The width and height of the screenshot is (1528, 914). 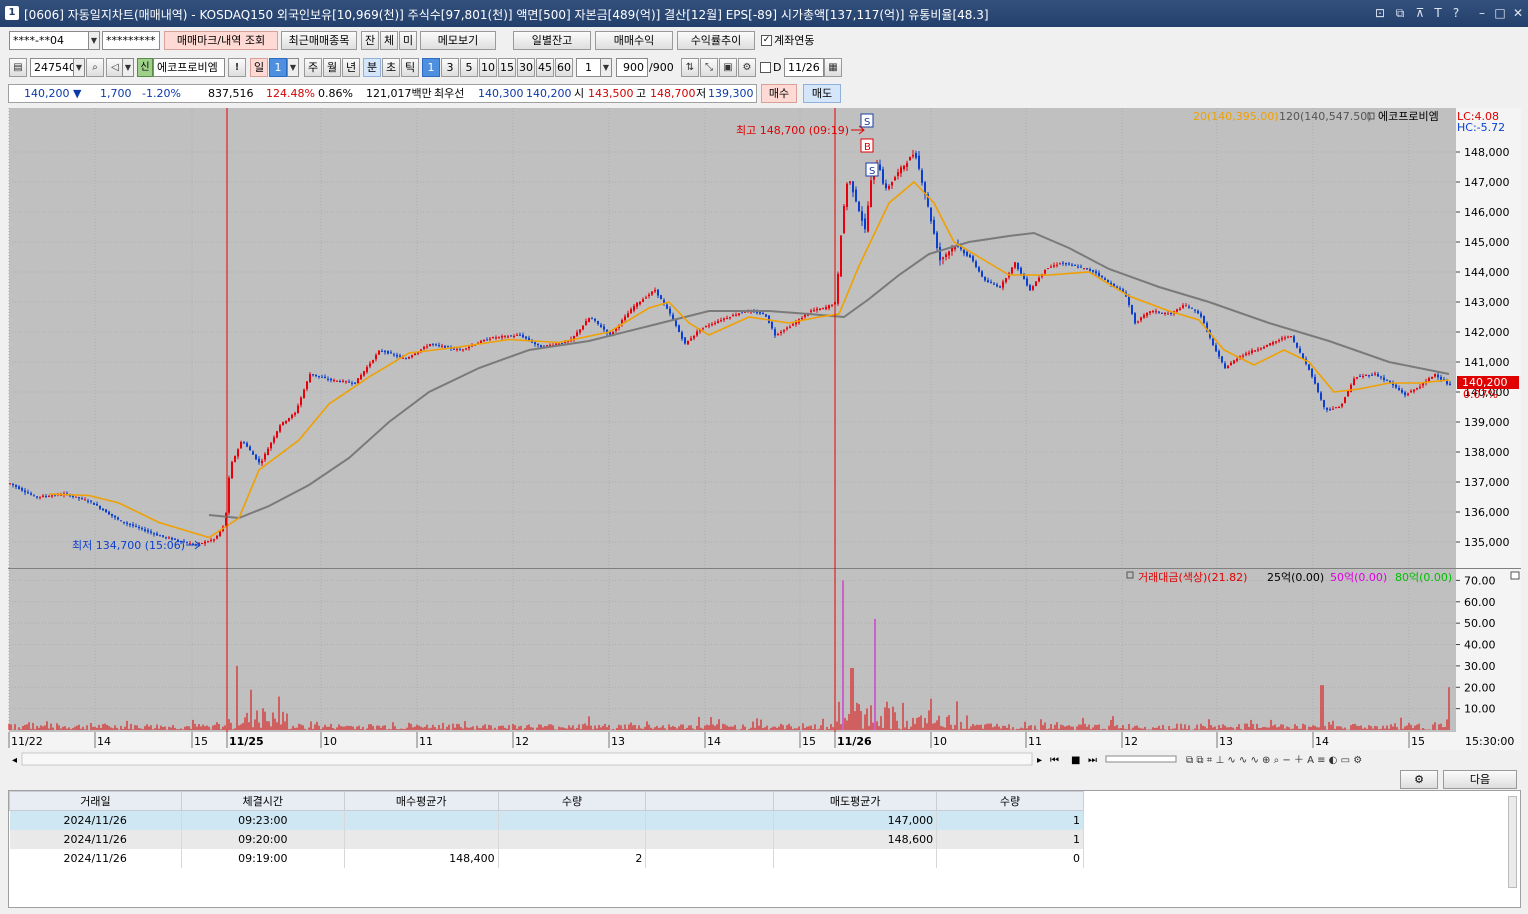 I want to click on time-tick-label: 11/25, so click(x=246, y=741).